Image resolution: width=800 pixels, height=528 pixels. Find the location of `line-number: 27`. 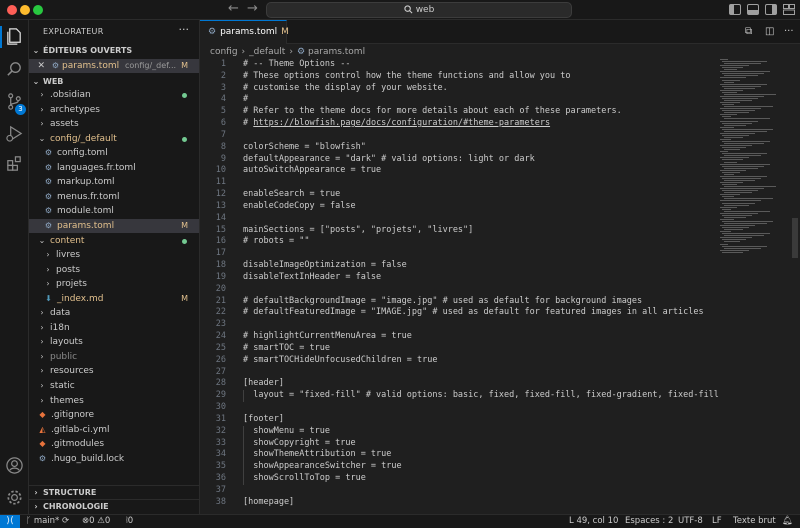

line-number: 27 is located at coordinates (220, 371).